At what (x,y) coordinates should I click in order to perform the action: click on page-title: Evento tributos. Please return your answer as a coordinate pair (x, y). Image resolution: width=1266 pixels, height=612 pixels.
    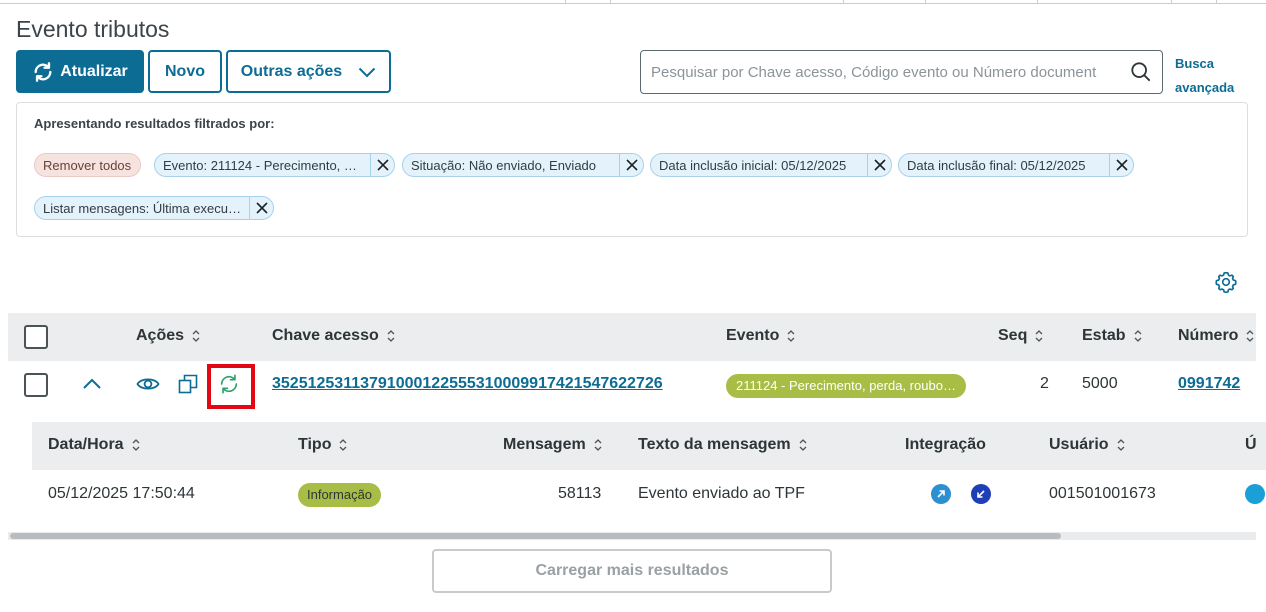
    Looking at the image, I should click on (93, 29).